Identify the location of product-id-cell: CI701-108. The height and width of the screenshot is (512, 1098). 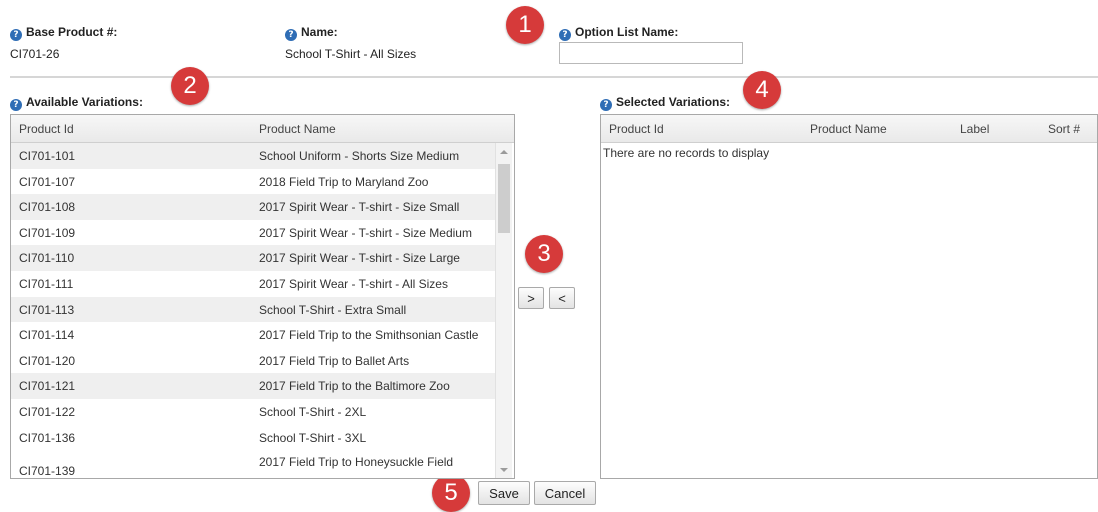
(47, 207).